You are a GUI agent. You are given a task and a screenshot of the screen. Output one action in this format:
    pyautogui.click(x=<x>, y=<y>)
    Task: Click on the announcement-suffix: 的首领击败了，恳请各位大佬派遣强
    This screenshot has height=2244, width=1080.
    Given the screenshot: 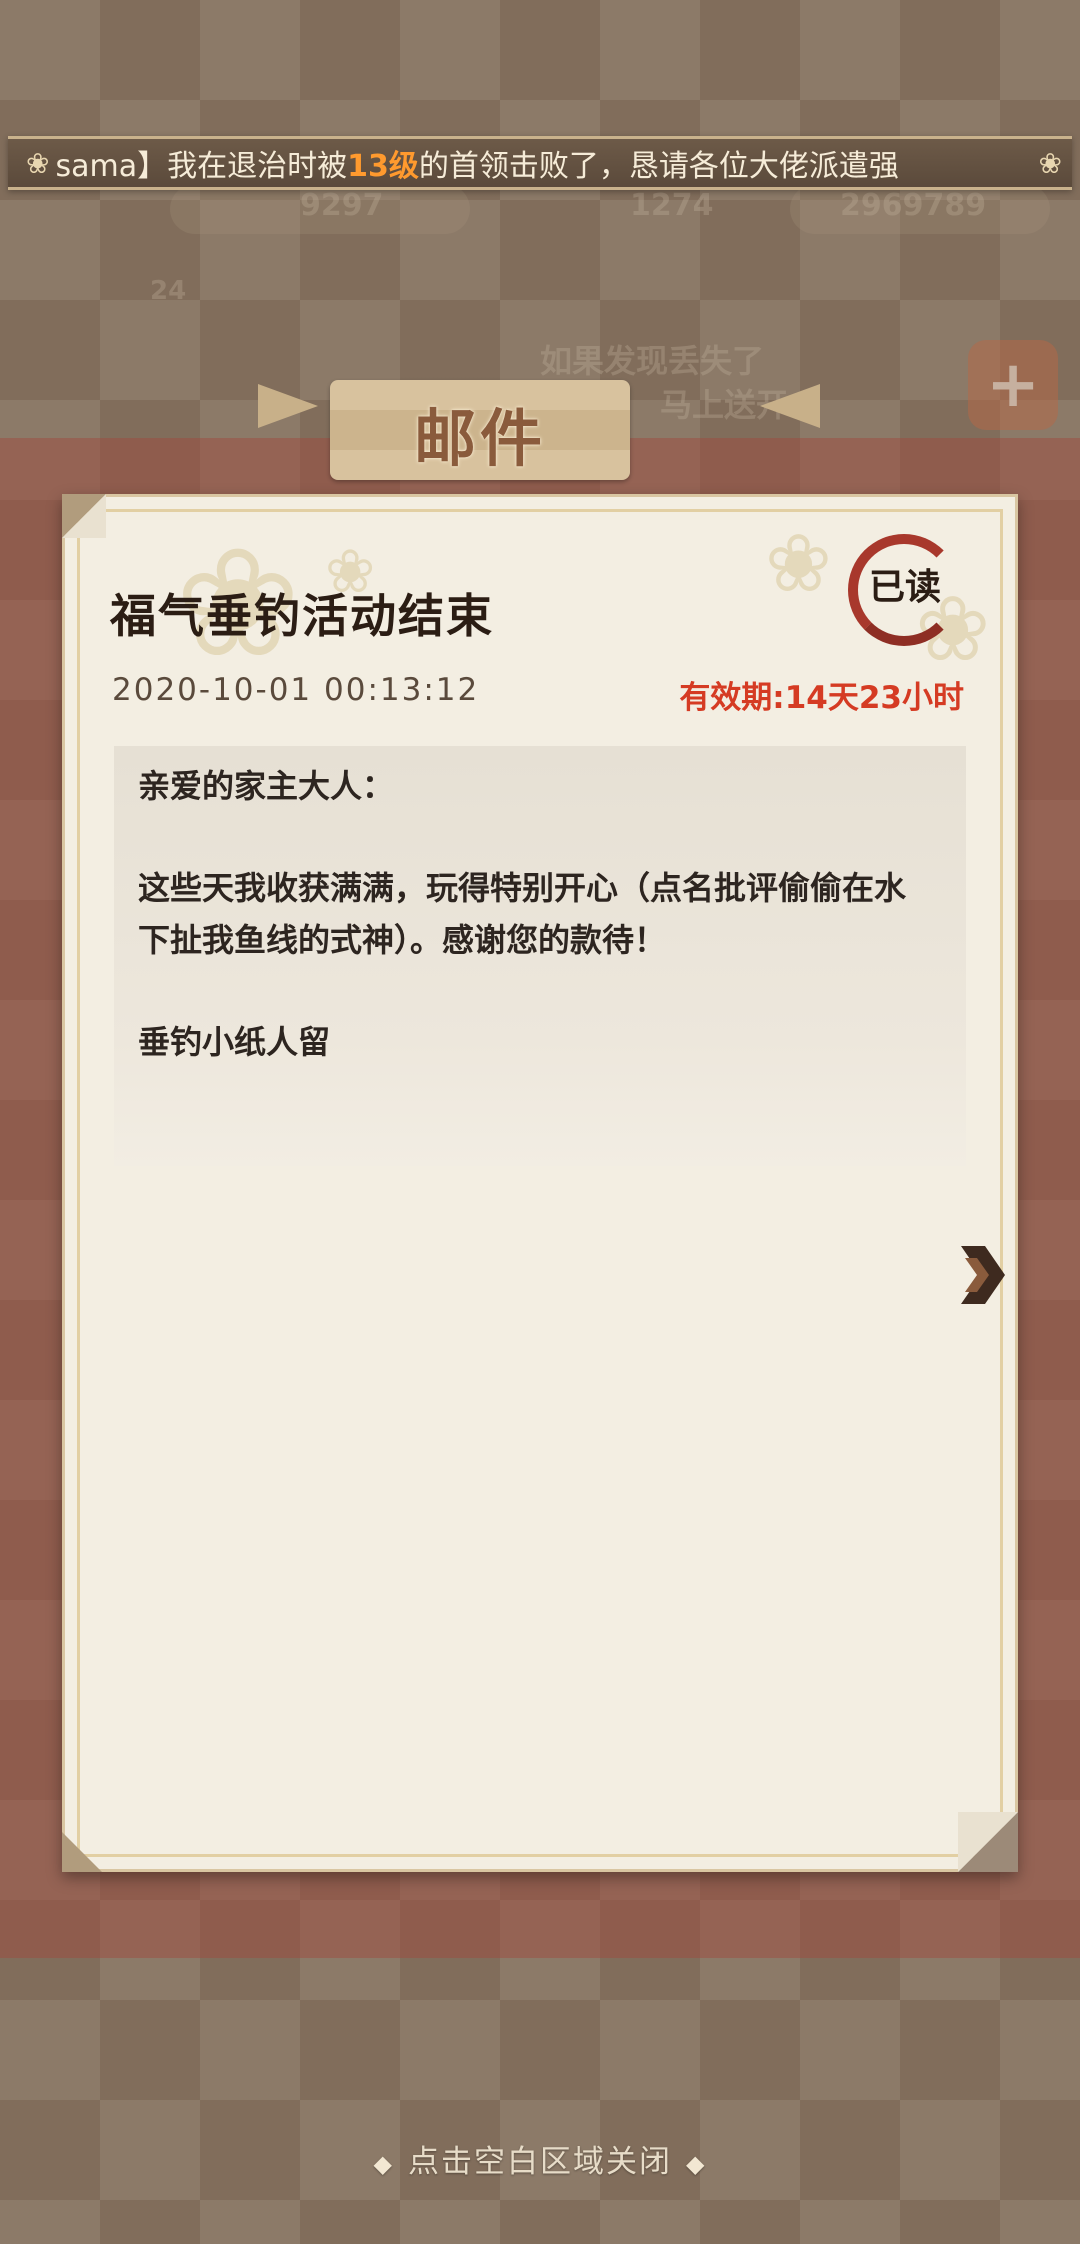 What is the action you would take?
    pyautogui.click(x=658, y=166)
    